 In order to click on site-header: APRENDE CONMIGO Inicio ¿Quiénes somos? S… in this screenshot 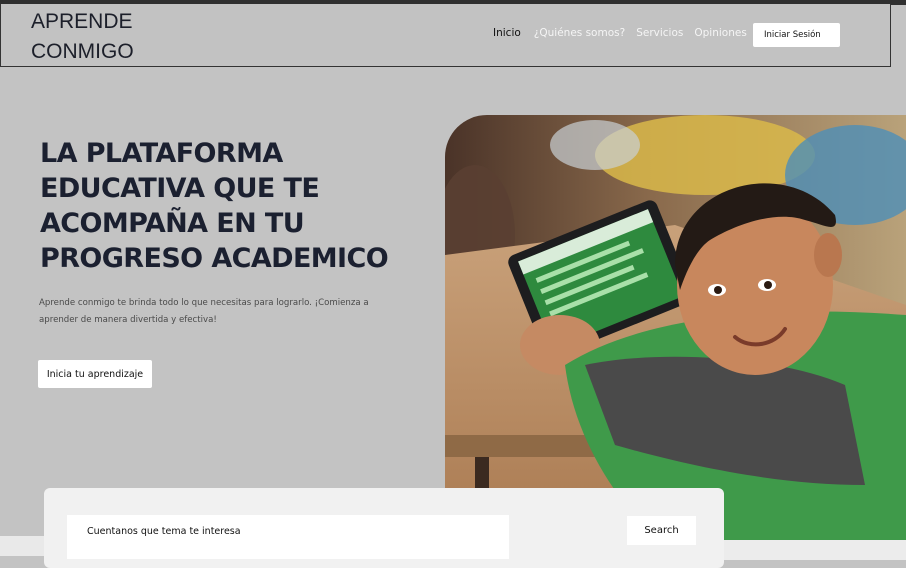, I will do `click(445, 35)`.